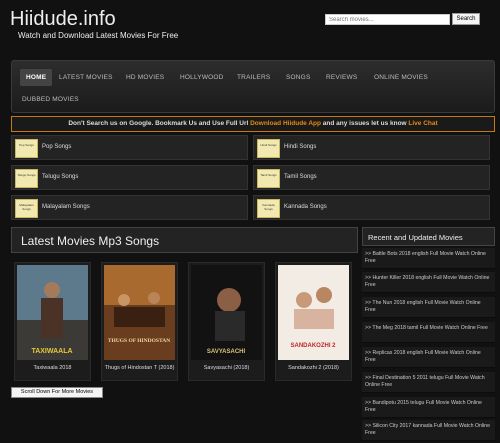  What do you see at coordinates (364, 123) in the screenshot?
I see `notice-text-2: and any issues let us know` at bounding box center [364, 123].